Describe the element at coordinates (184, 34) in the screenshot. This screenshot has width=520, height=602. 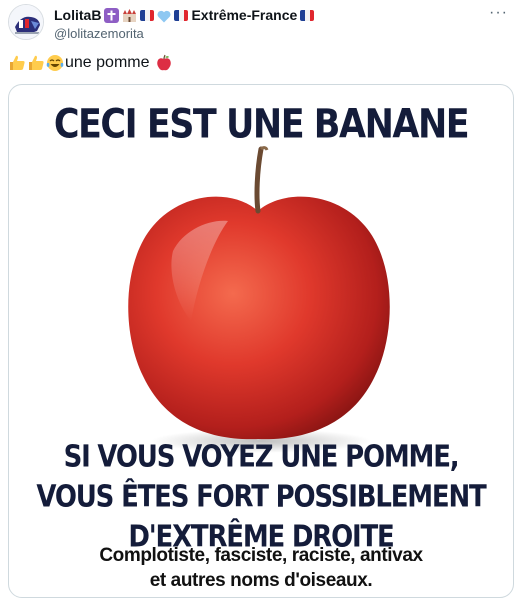
I see `author-handle: @lolitazemorita` at that location.